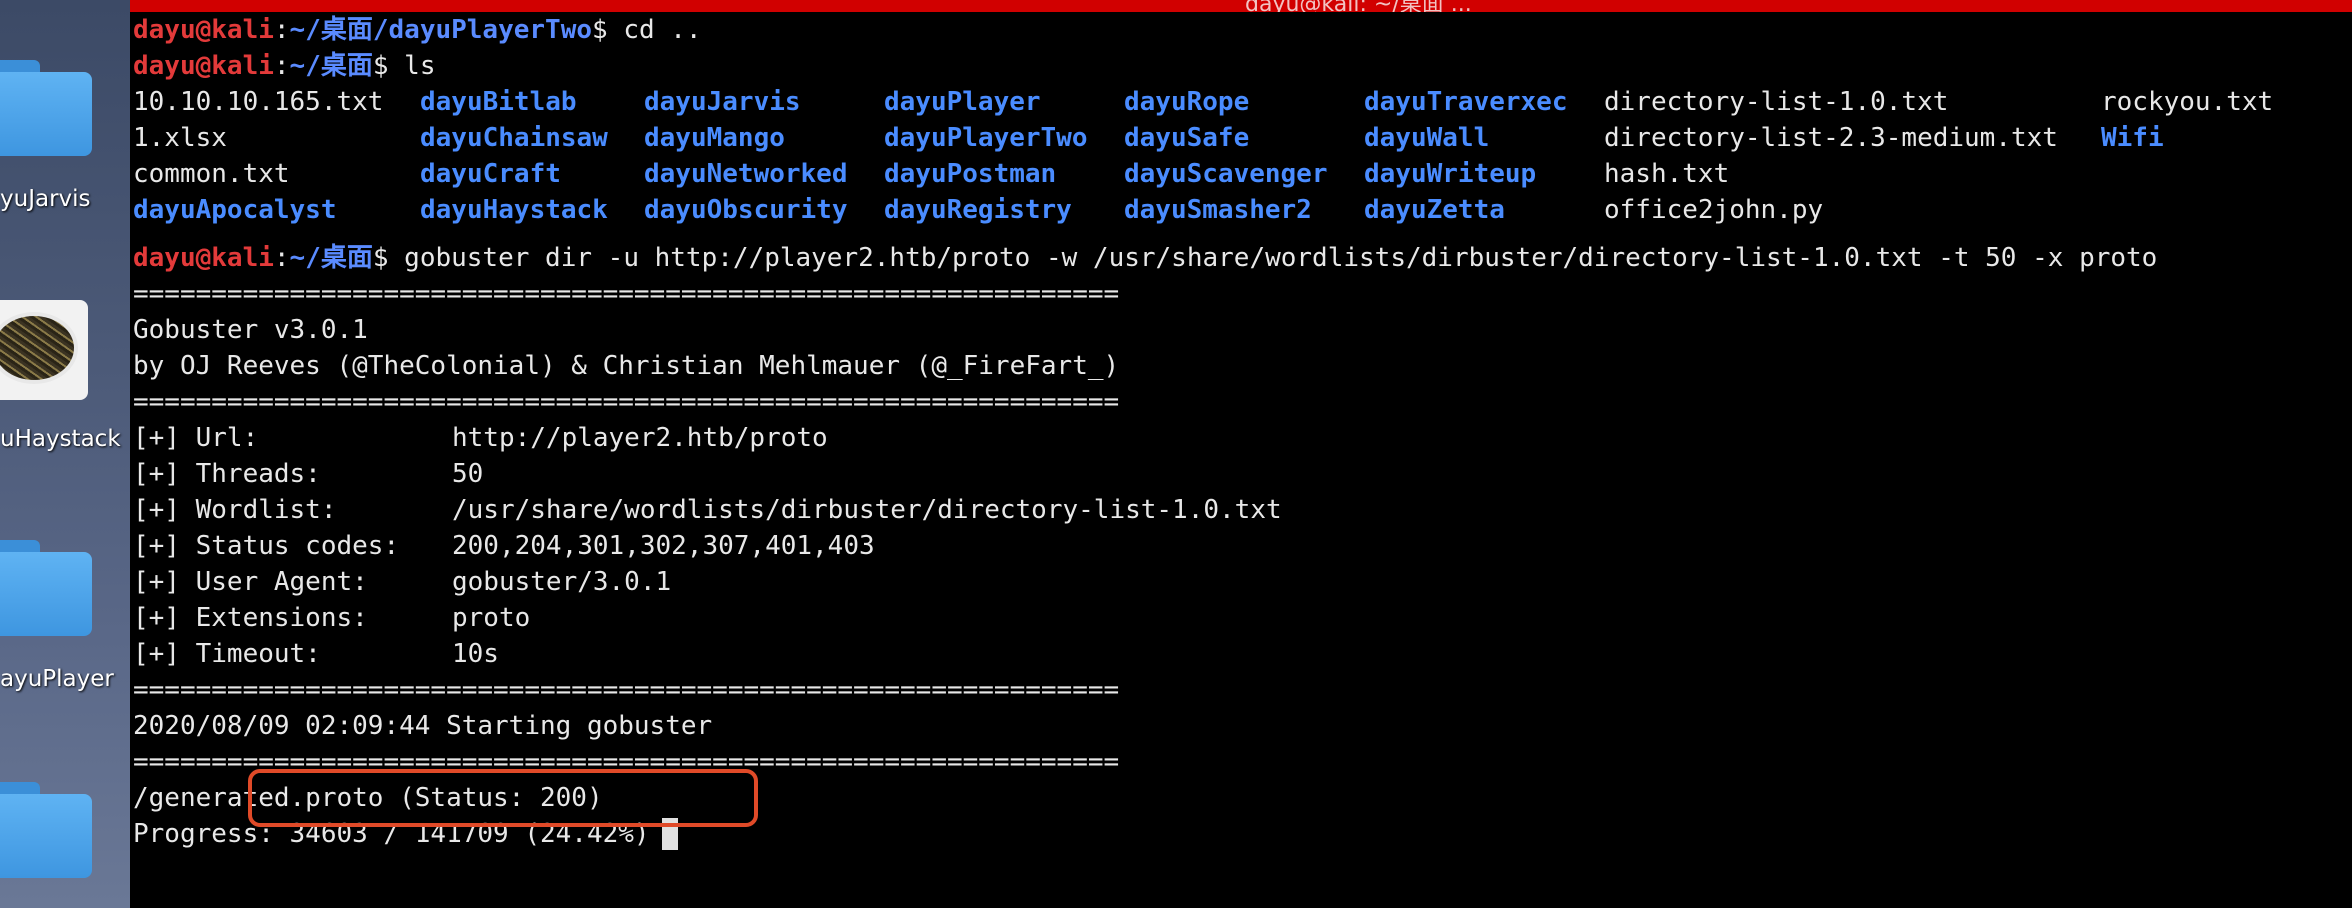 Image resolution: width=2352 pixels, height=908 pixels. What do you see at coordinates (986, 138) in the screenshot?
I see `ls-entry-directory: dayuPlayerTwo` at bounding box center [986, 138].